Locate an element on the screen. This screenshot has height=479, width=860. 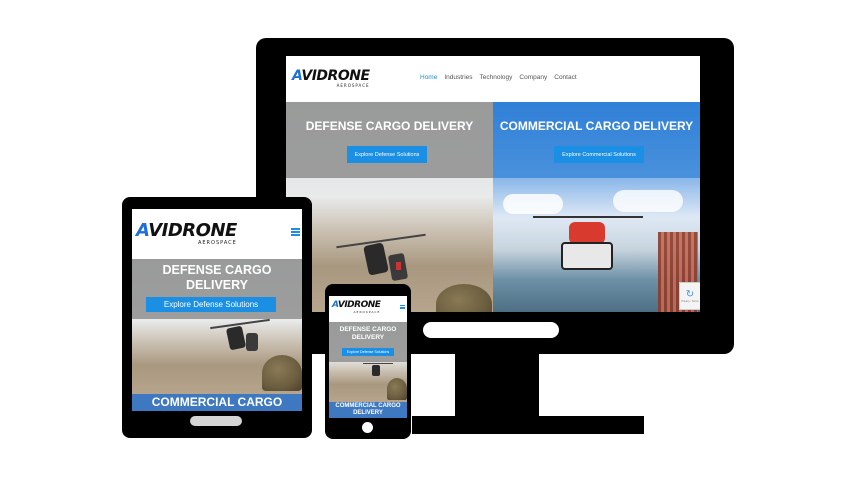
explore-defense-button: Explore Defense Solutions is located at coordinates (387, 154).